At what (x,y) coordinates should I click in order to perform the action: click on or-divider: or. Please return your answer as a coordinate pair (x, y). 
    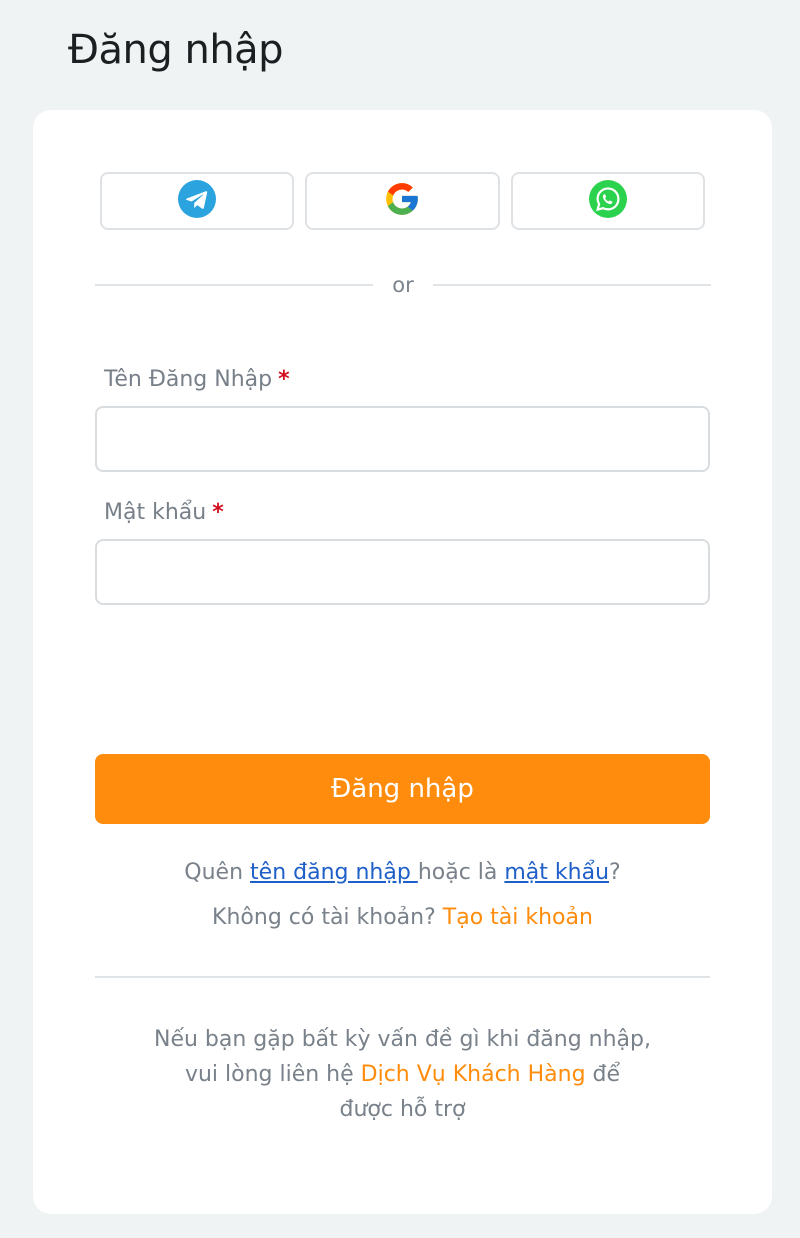
    Looking at the image, I should click on (403, 285).